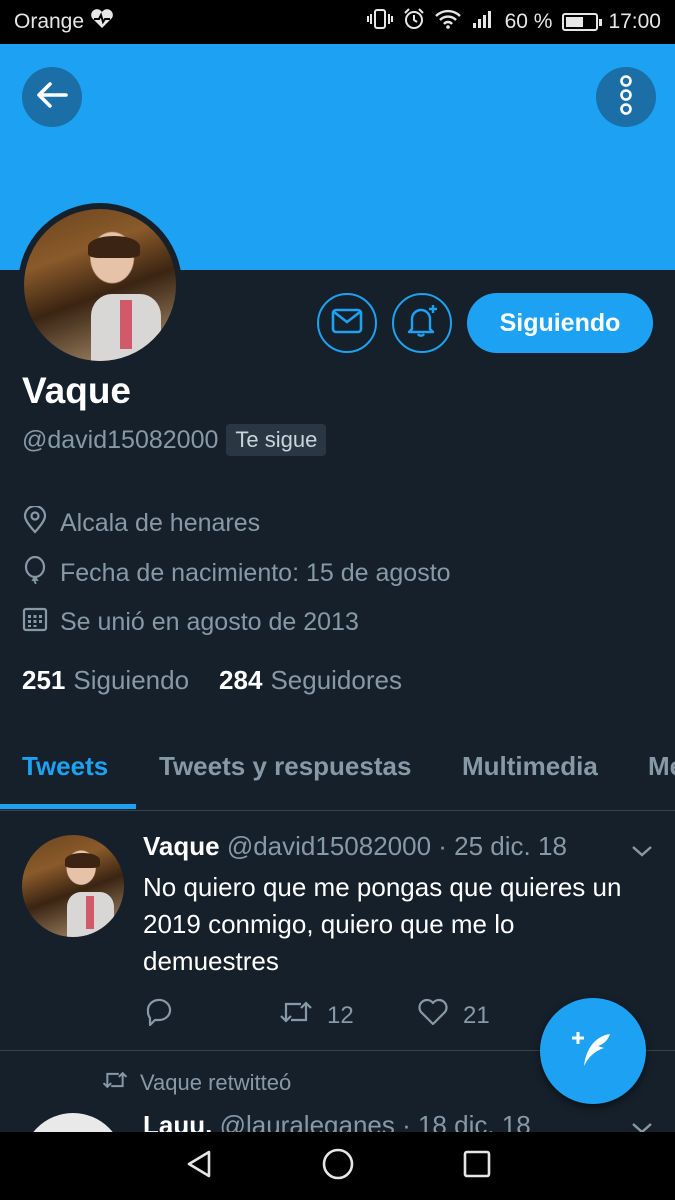 This screenshot has height=1200, width=675. I want to click on battery-percent: 60 %, so click(528, 21).